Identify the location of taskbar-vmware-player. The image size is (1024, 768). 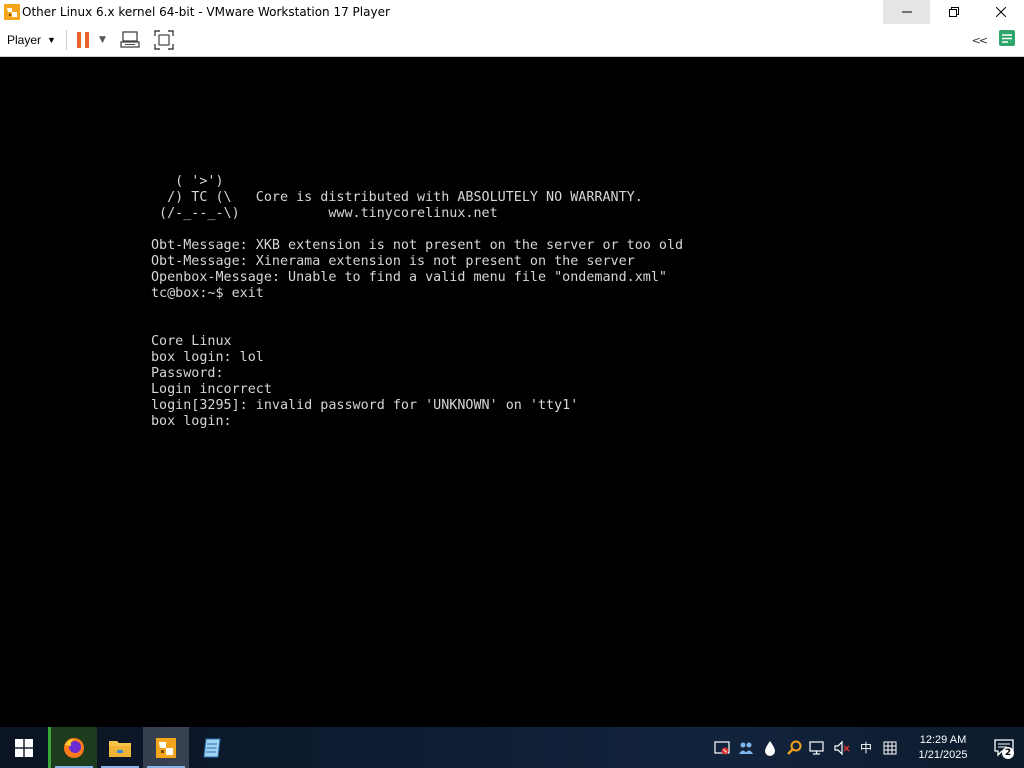
(166, 747).